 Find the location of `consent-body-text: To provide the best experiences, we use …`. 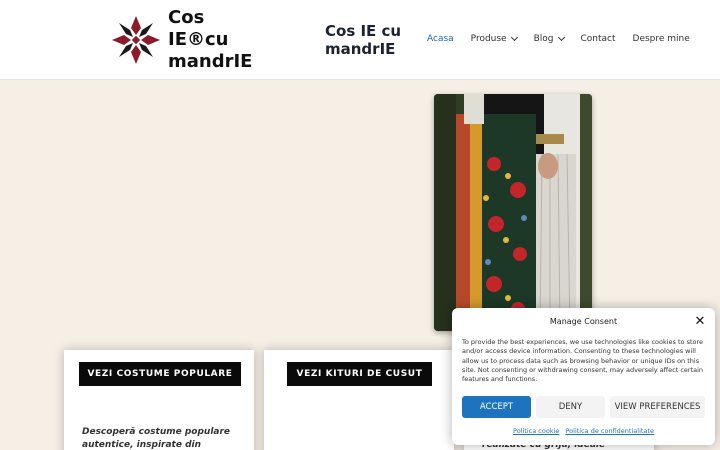

consent-body-text: To provide the best experiences, we use … is located at coordinates (583, 361).